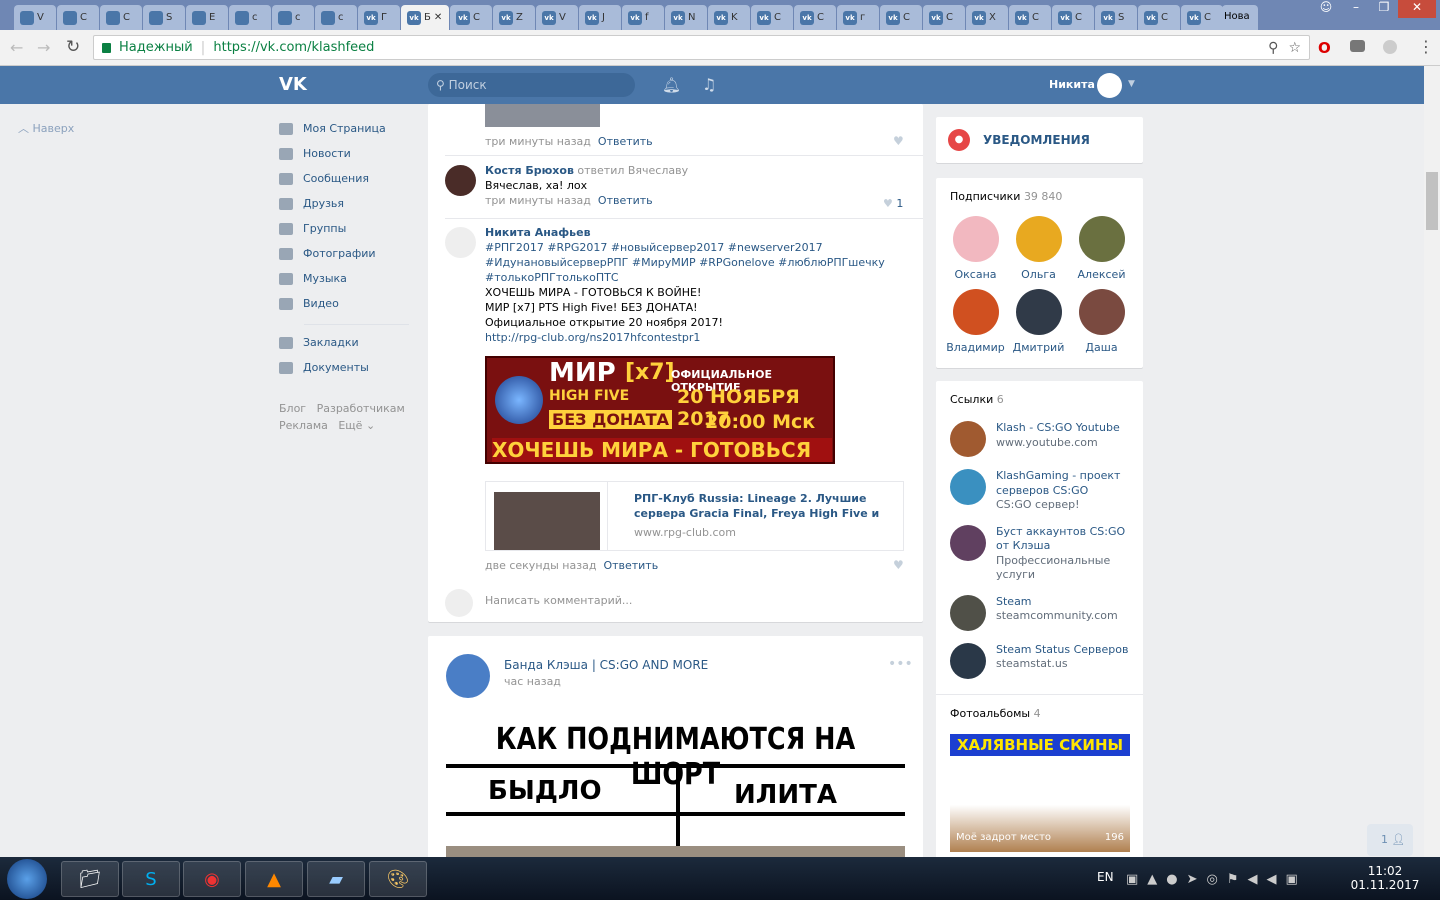 The width and height of the screenshot is (1440, 900). Describe the element at coordinates (1101, 321) in the screenshot. I see `subscriber: Даша` at that location.